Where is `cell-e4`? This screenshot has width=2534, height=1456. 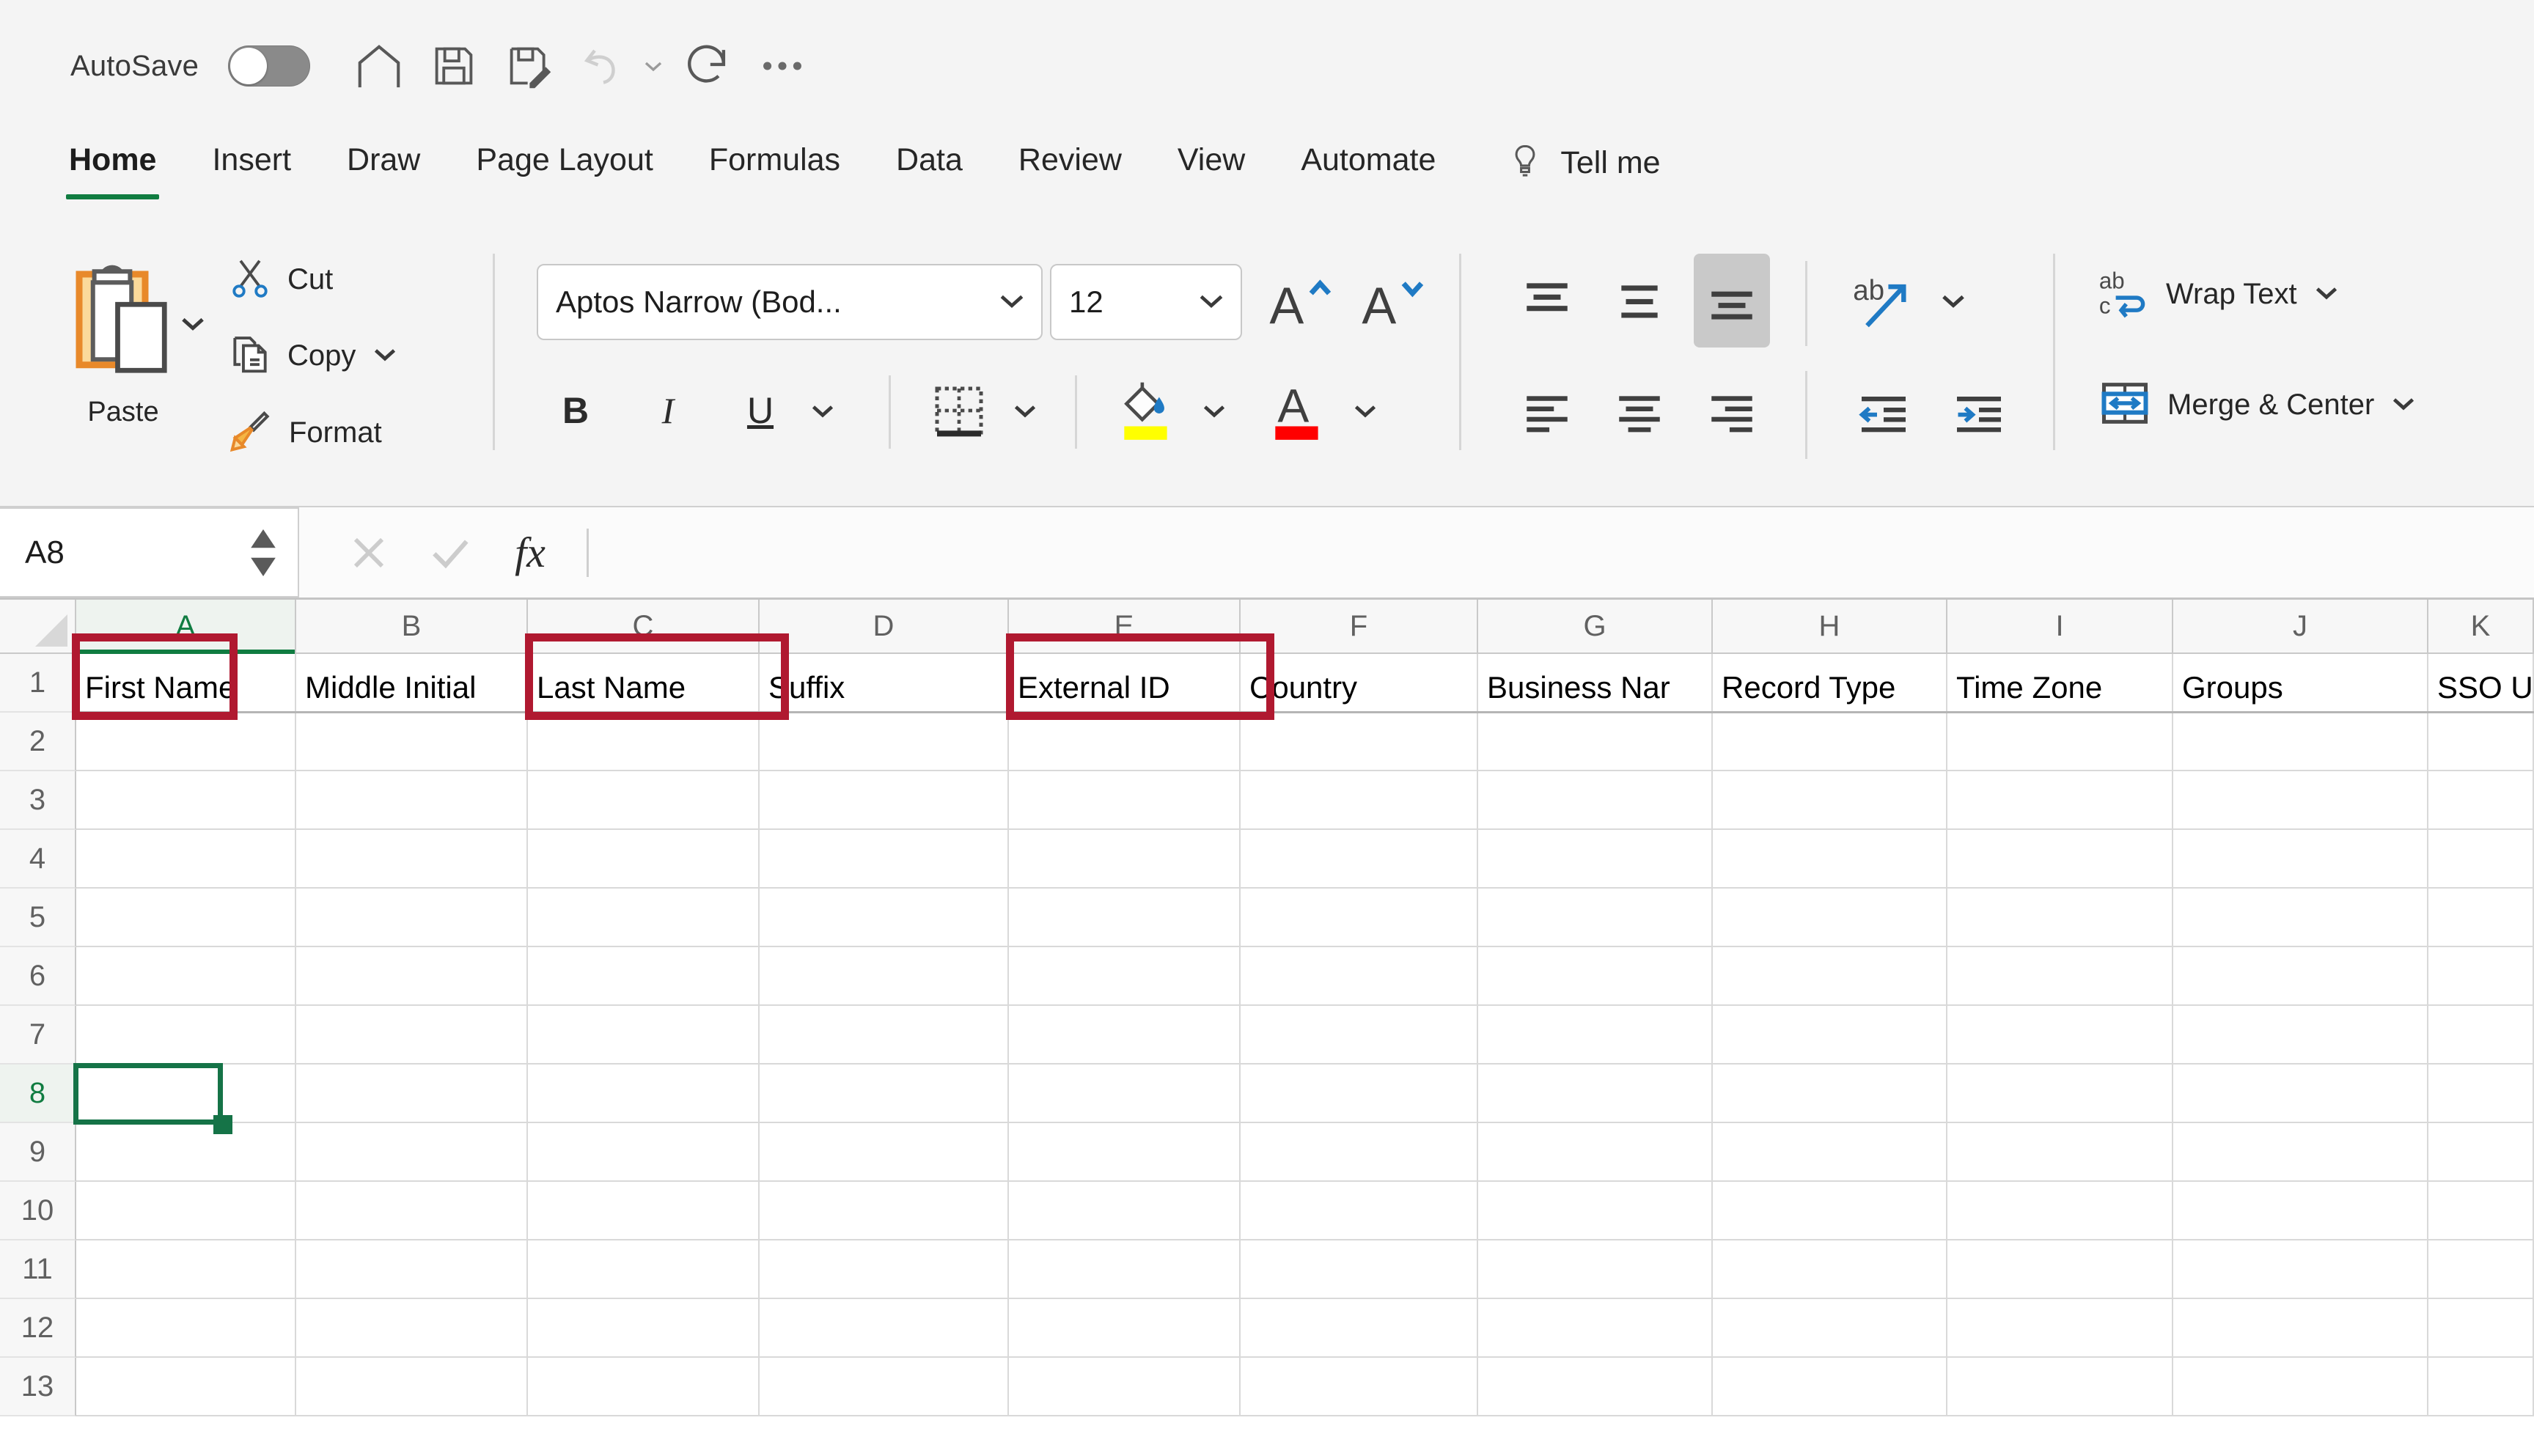 cell-e4 is located at coordinates (1125, 859).